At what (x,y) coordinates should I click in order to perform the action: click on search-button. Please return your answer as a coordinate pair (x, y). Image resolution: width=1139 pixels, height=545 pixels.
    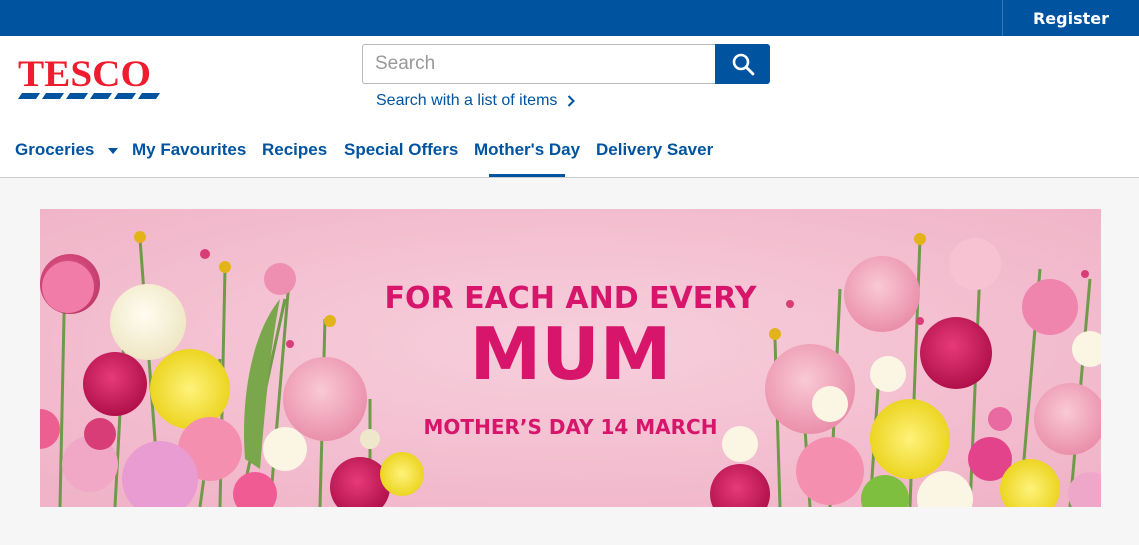
    Looking at the image, I should click on (742, 64).